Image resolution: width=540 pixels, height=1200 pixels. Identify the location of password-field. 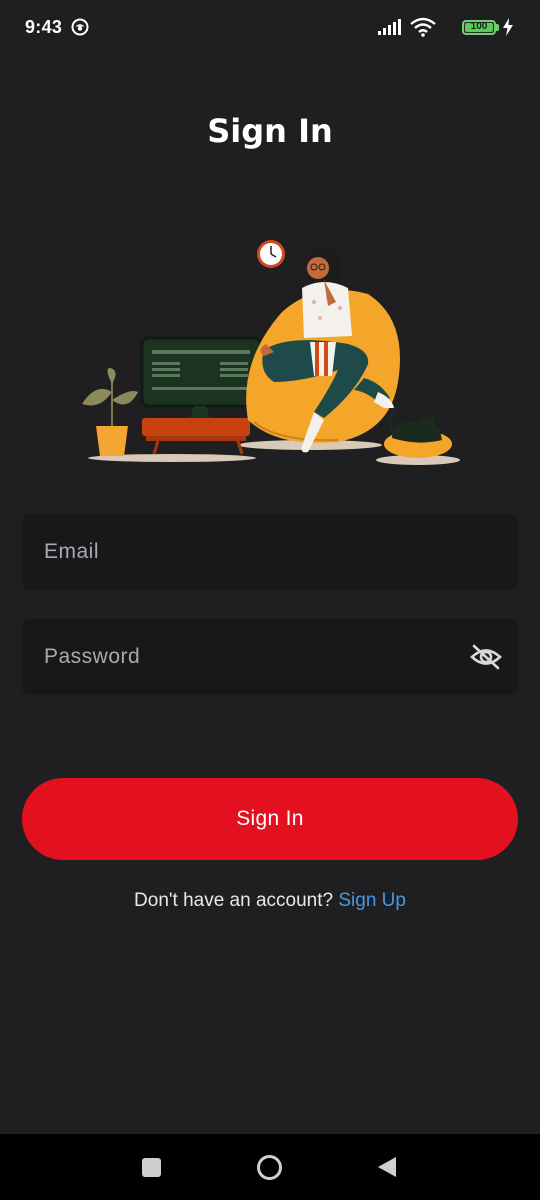
(270, 657).